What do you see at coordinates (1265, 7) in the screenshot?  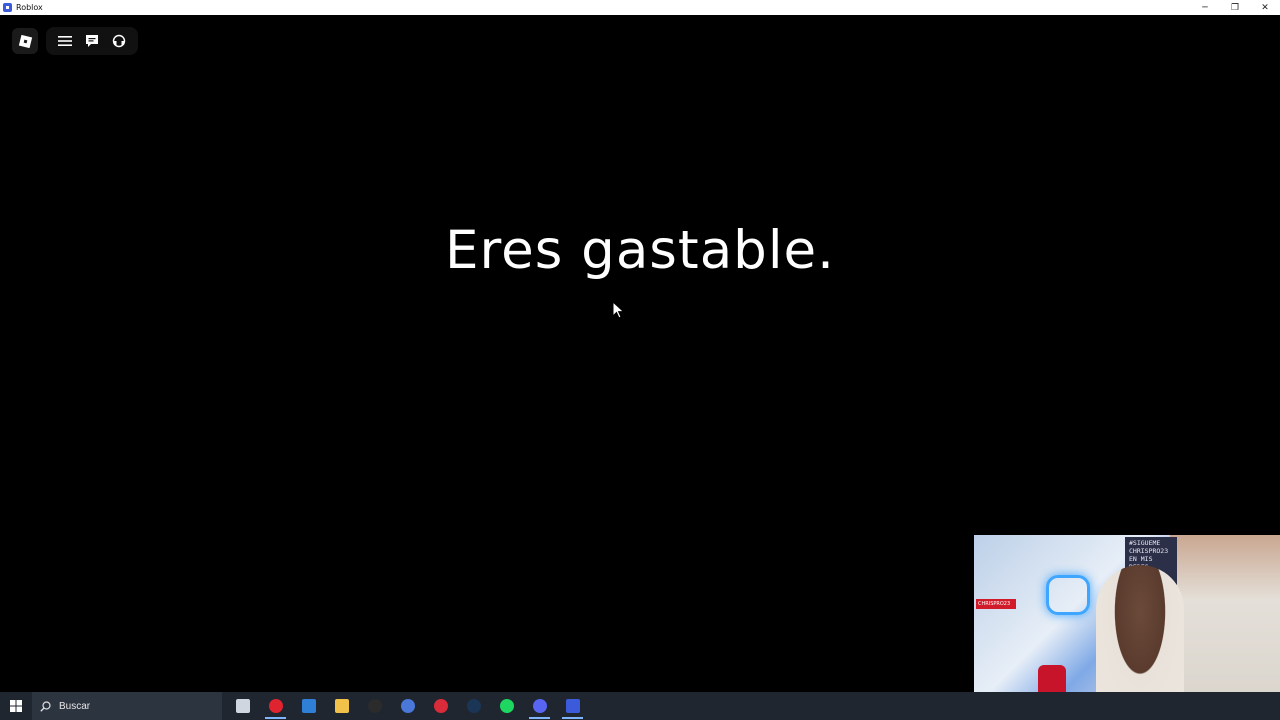 I see `close-button: ✕` at bounding box center [1265, 7].